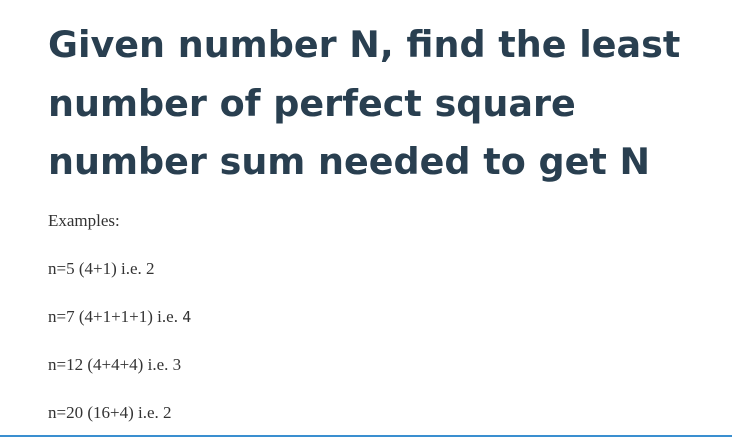 The height and width of the screenshot is (443, 732). What do you see at coordinates (177, 364) in the screenshot?
I see `example-answer: 3` at bounding box center [177, 364].